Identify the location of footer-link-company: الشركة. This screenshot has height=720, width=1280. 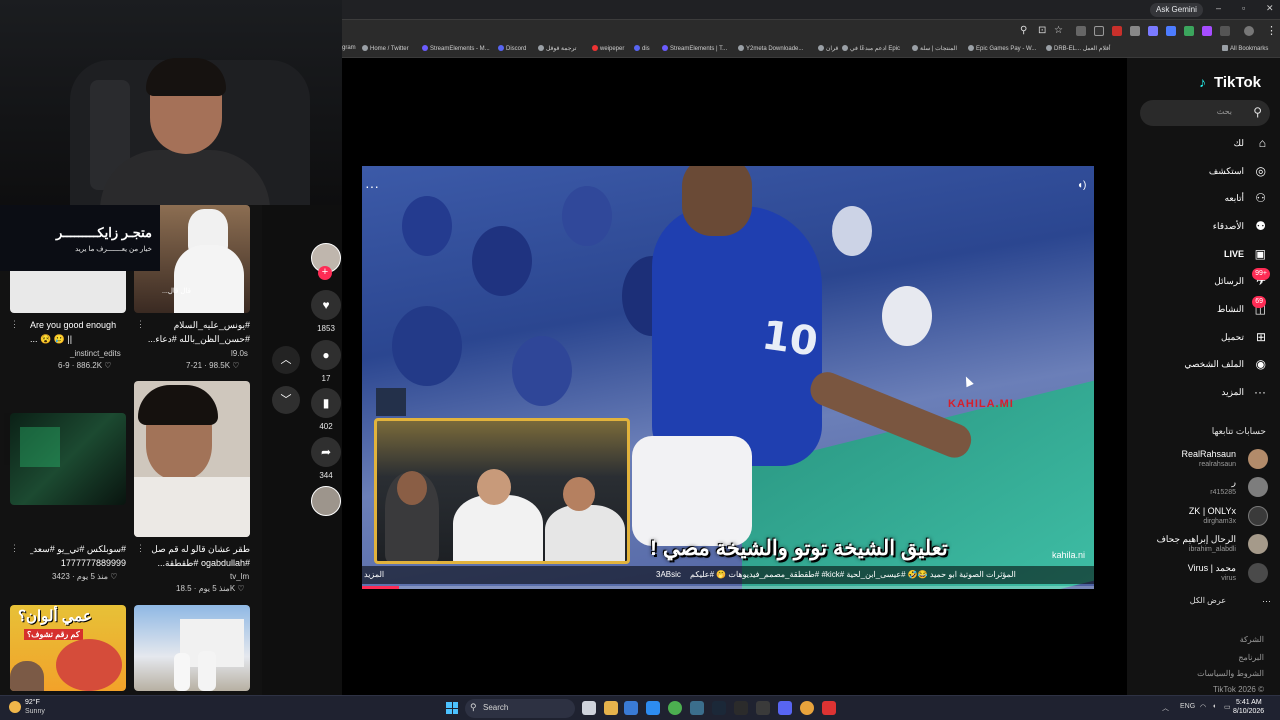
(1252, 639).